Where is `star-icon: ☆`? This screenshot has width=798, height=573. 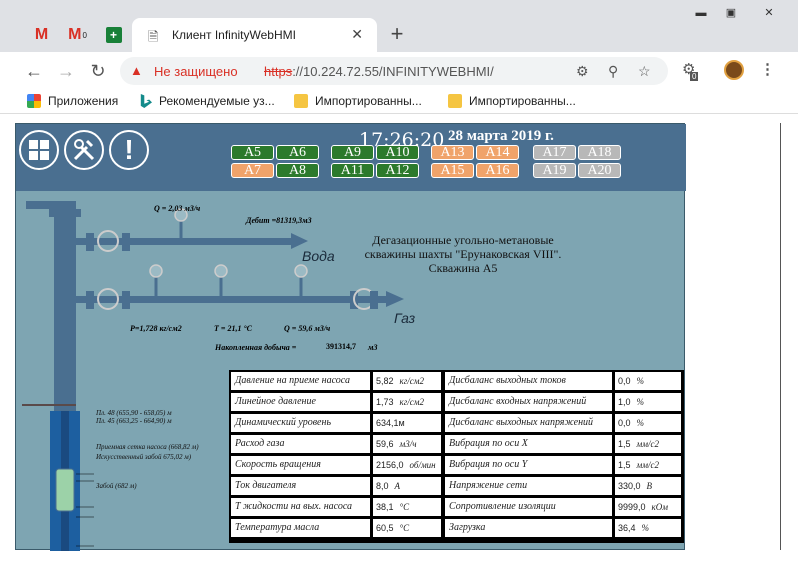 star-icon: ☆ is located at coordinates (644, 71).